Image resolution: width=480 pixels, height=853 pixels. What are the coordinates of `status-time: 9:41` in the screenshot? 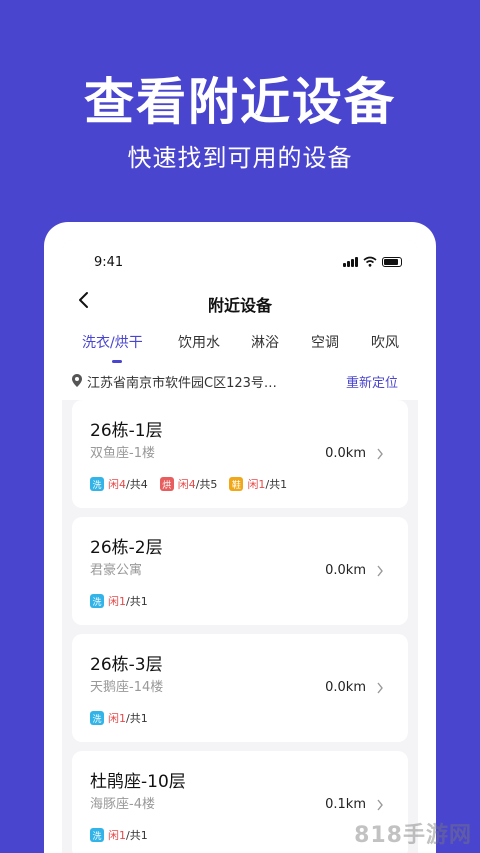 It's located at (109, 262).